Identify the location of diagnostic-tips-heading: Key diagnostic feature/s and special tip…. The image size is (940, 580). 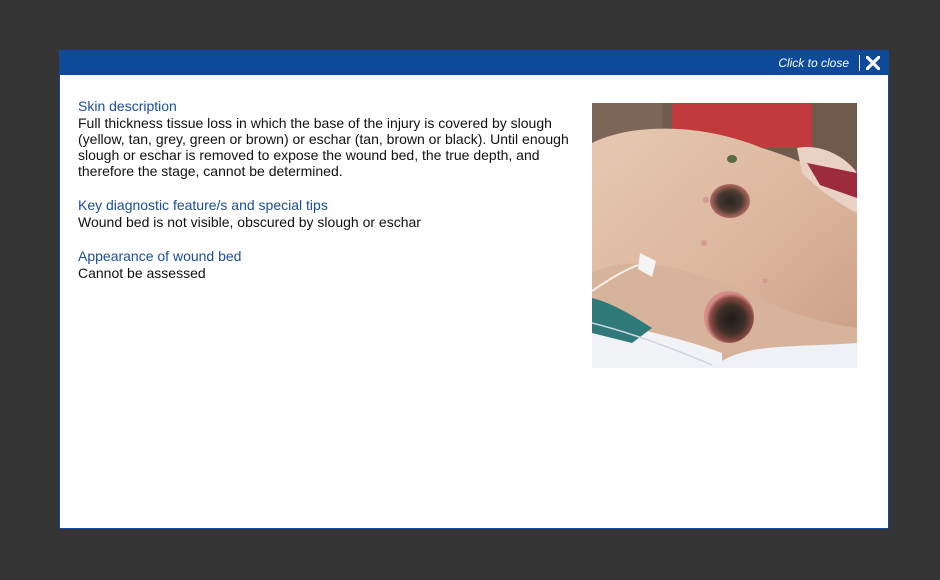
(203, 205).